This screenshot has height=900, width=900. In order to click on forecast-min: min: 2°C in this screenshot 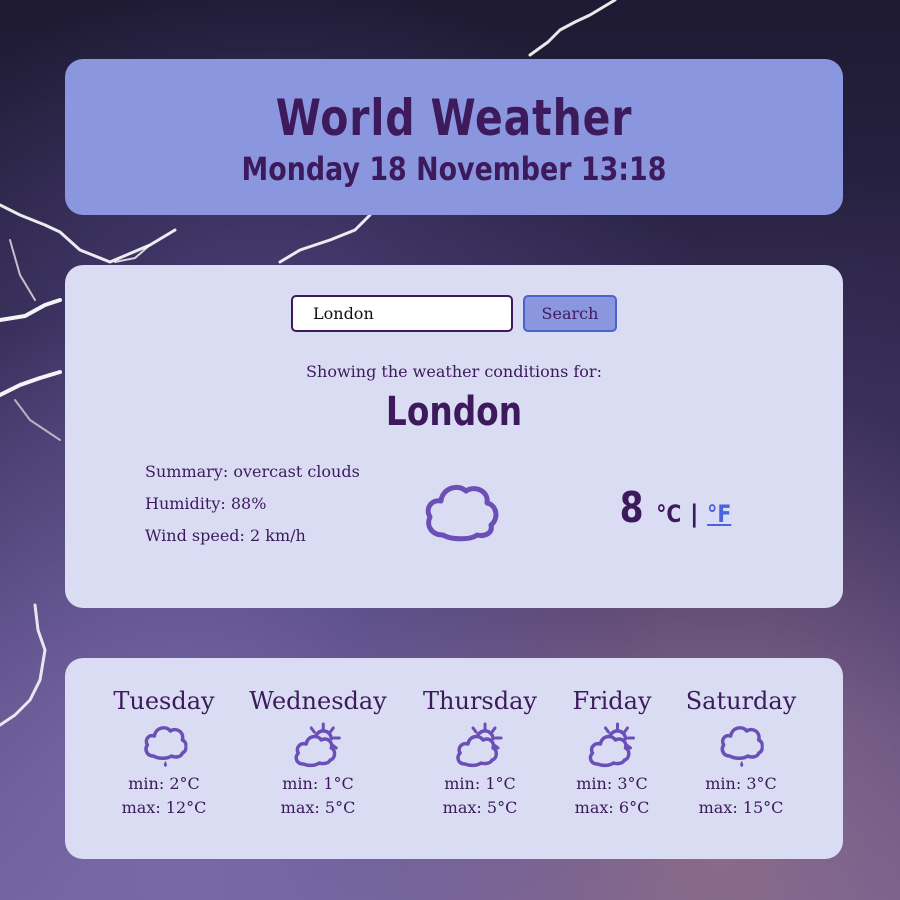, I will do `click(164, 783)`.